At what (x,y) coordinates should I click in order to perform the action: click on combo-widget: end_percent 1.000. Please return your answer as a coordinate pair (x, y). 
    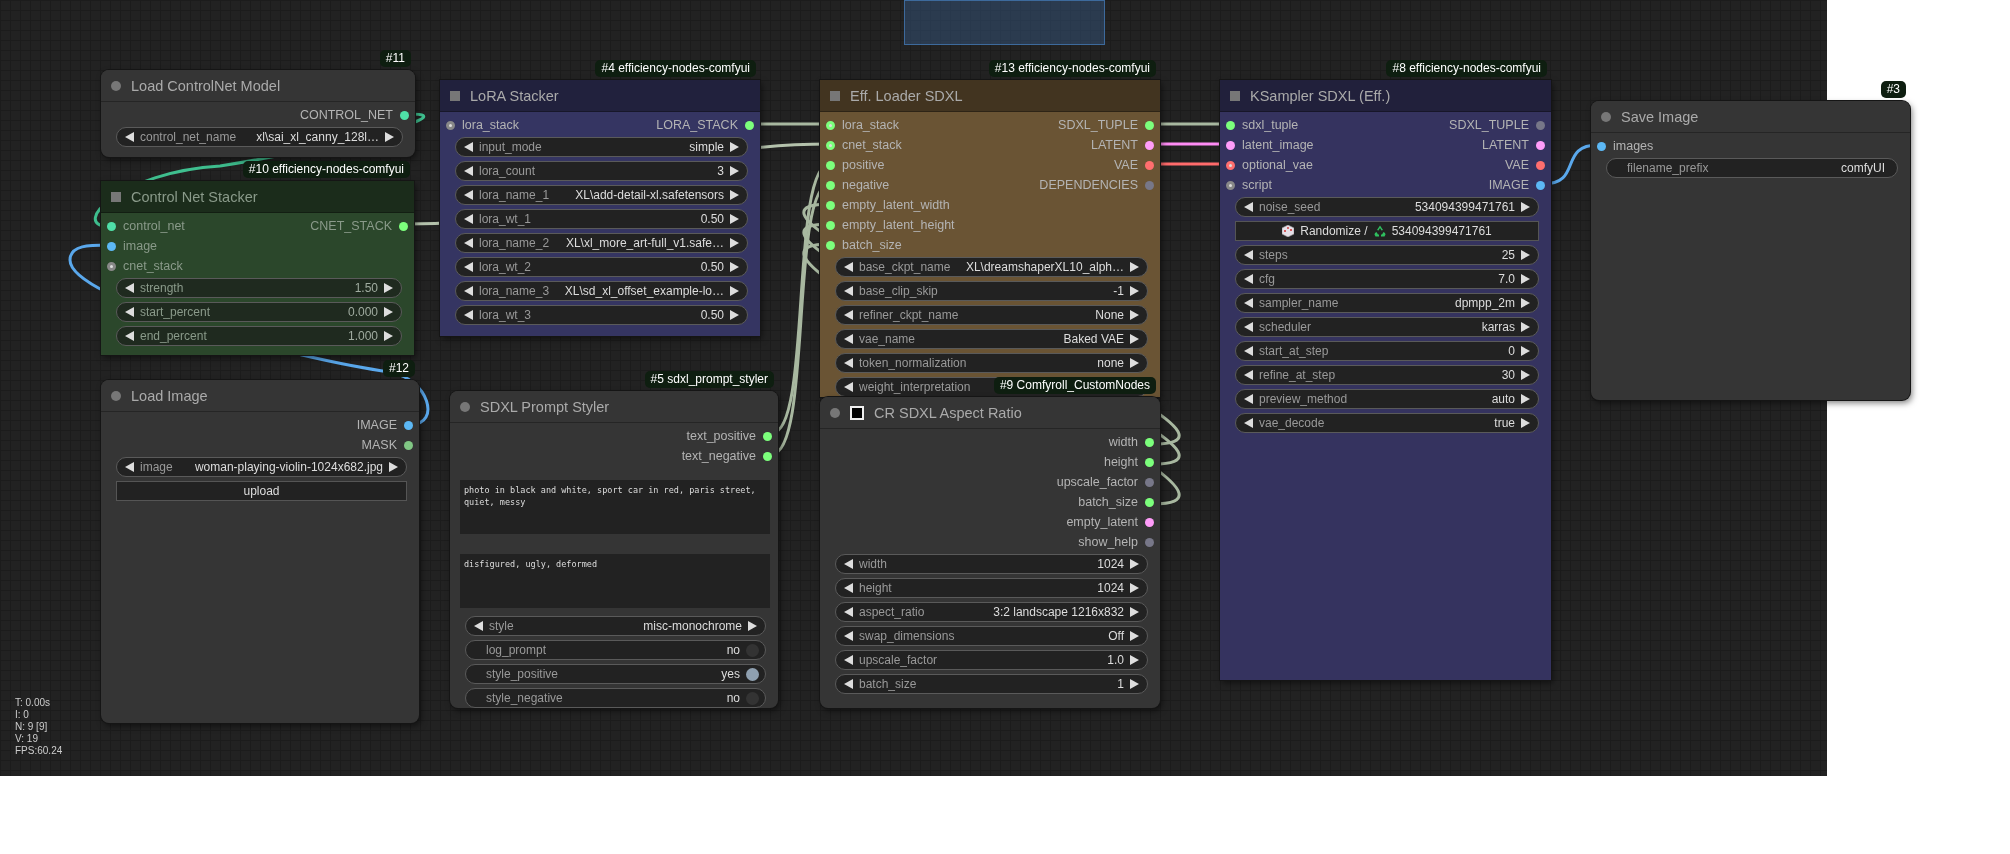
    Looking at the image, I should click on (259, 336).